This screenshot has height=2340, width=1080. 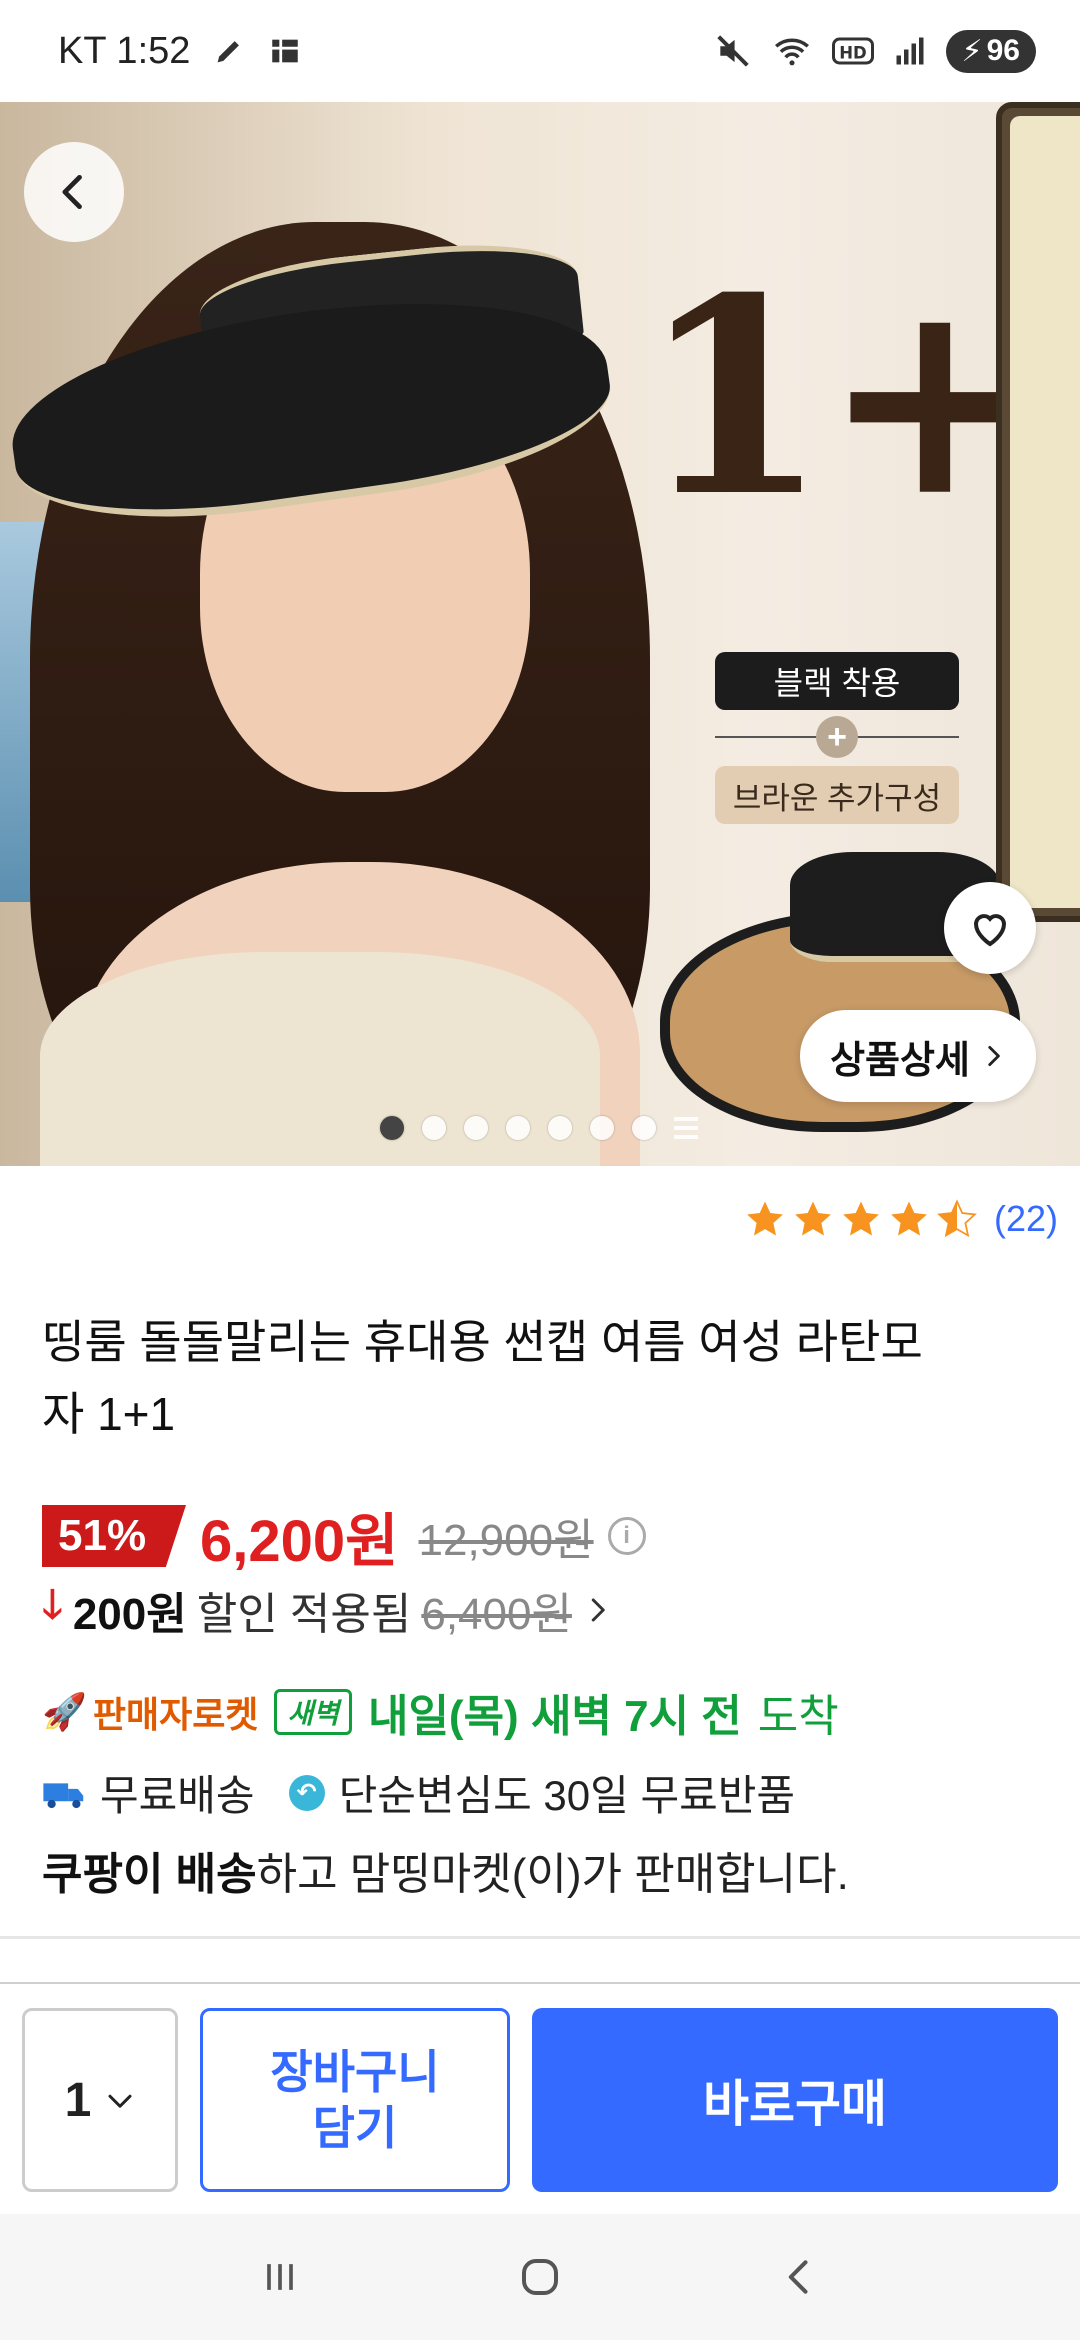 I want to click on back-arrow-icon, so click(x=798, y=2277).